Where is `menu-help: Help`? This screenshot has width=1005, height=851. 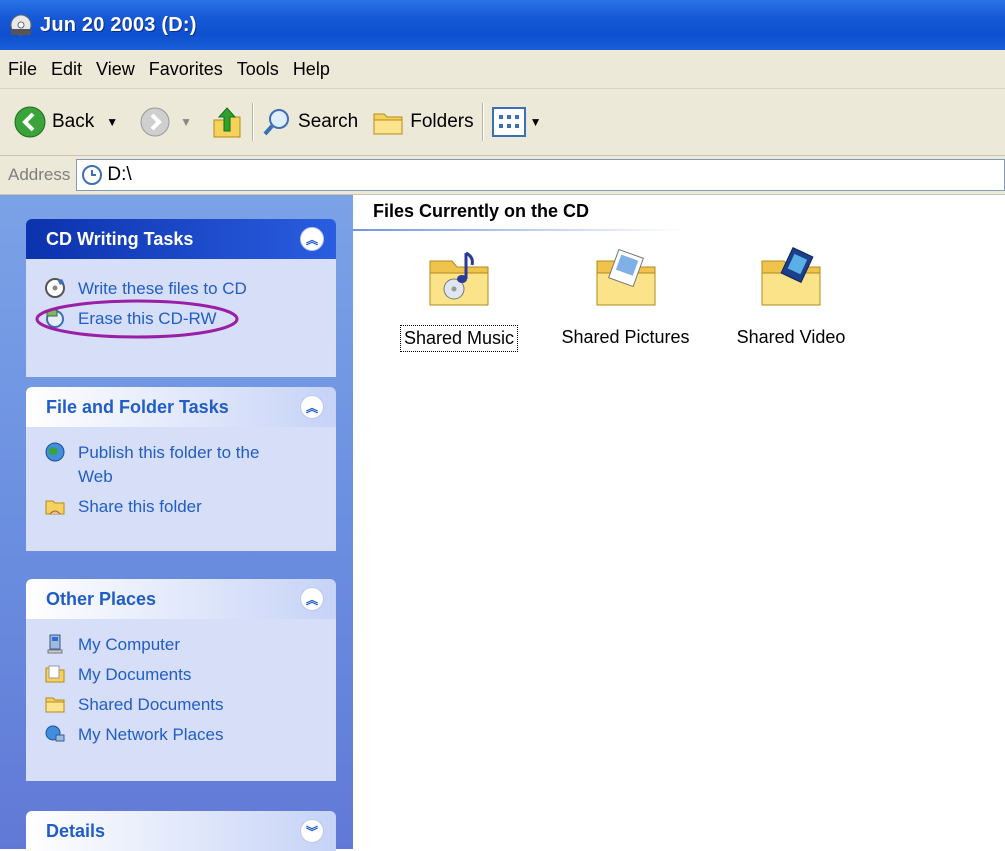 menu-help: Help is located at coordinates (311, 69).